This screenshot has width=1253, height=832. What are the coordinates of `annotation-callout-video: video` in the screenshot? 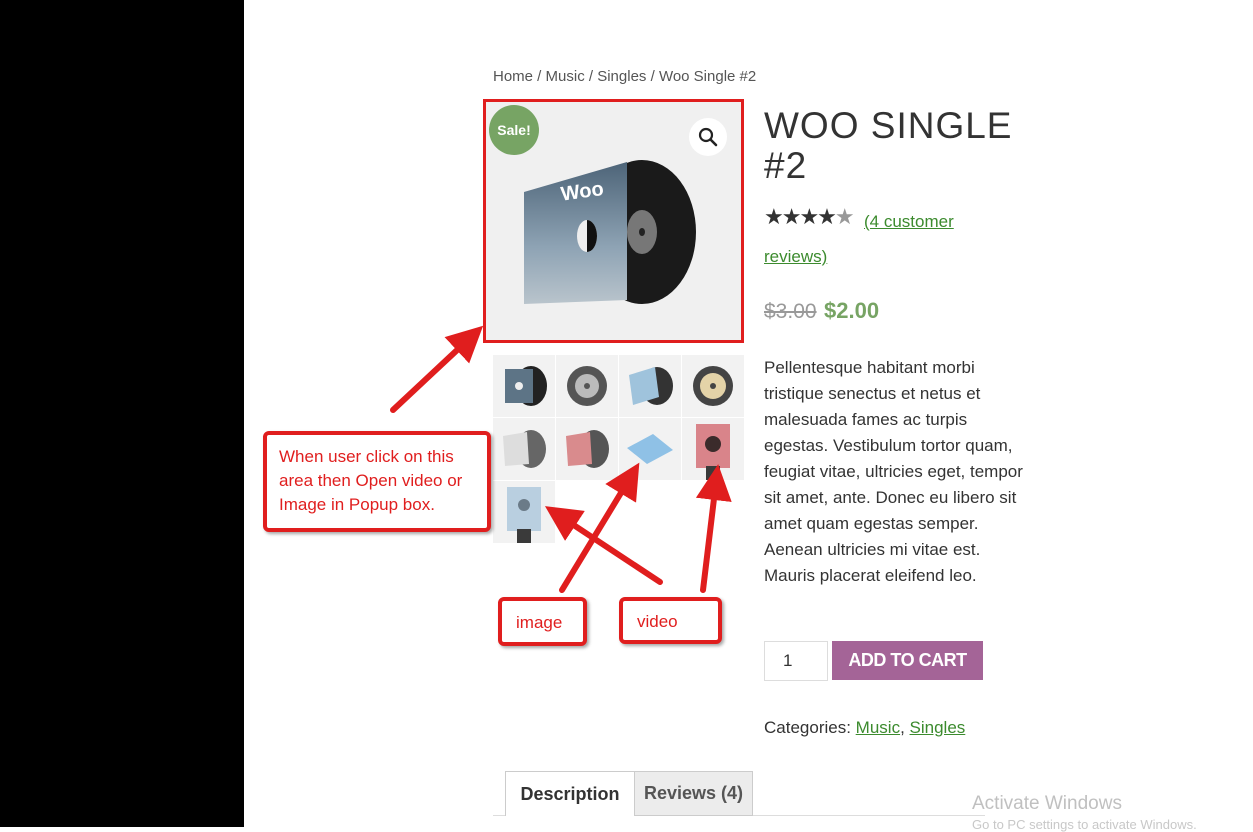 It's located at (670, 620).